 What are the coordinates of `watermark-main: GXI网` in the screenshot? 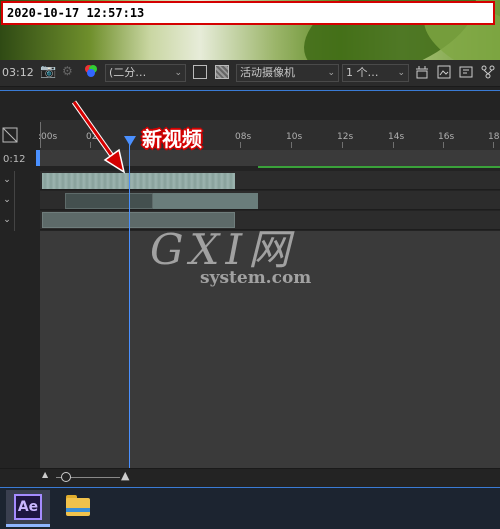 It's located at (223, 249).